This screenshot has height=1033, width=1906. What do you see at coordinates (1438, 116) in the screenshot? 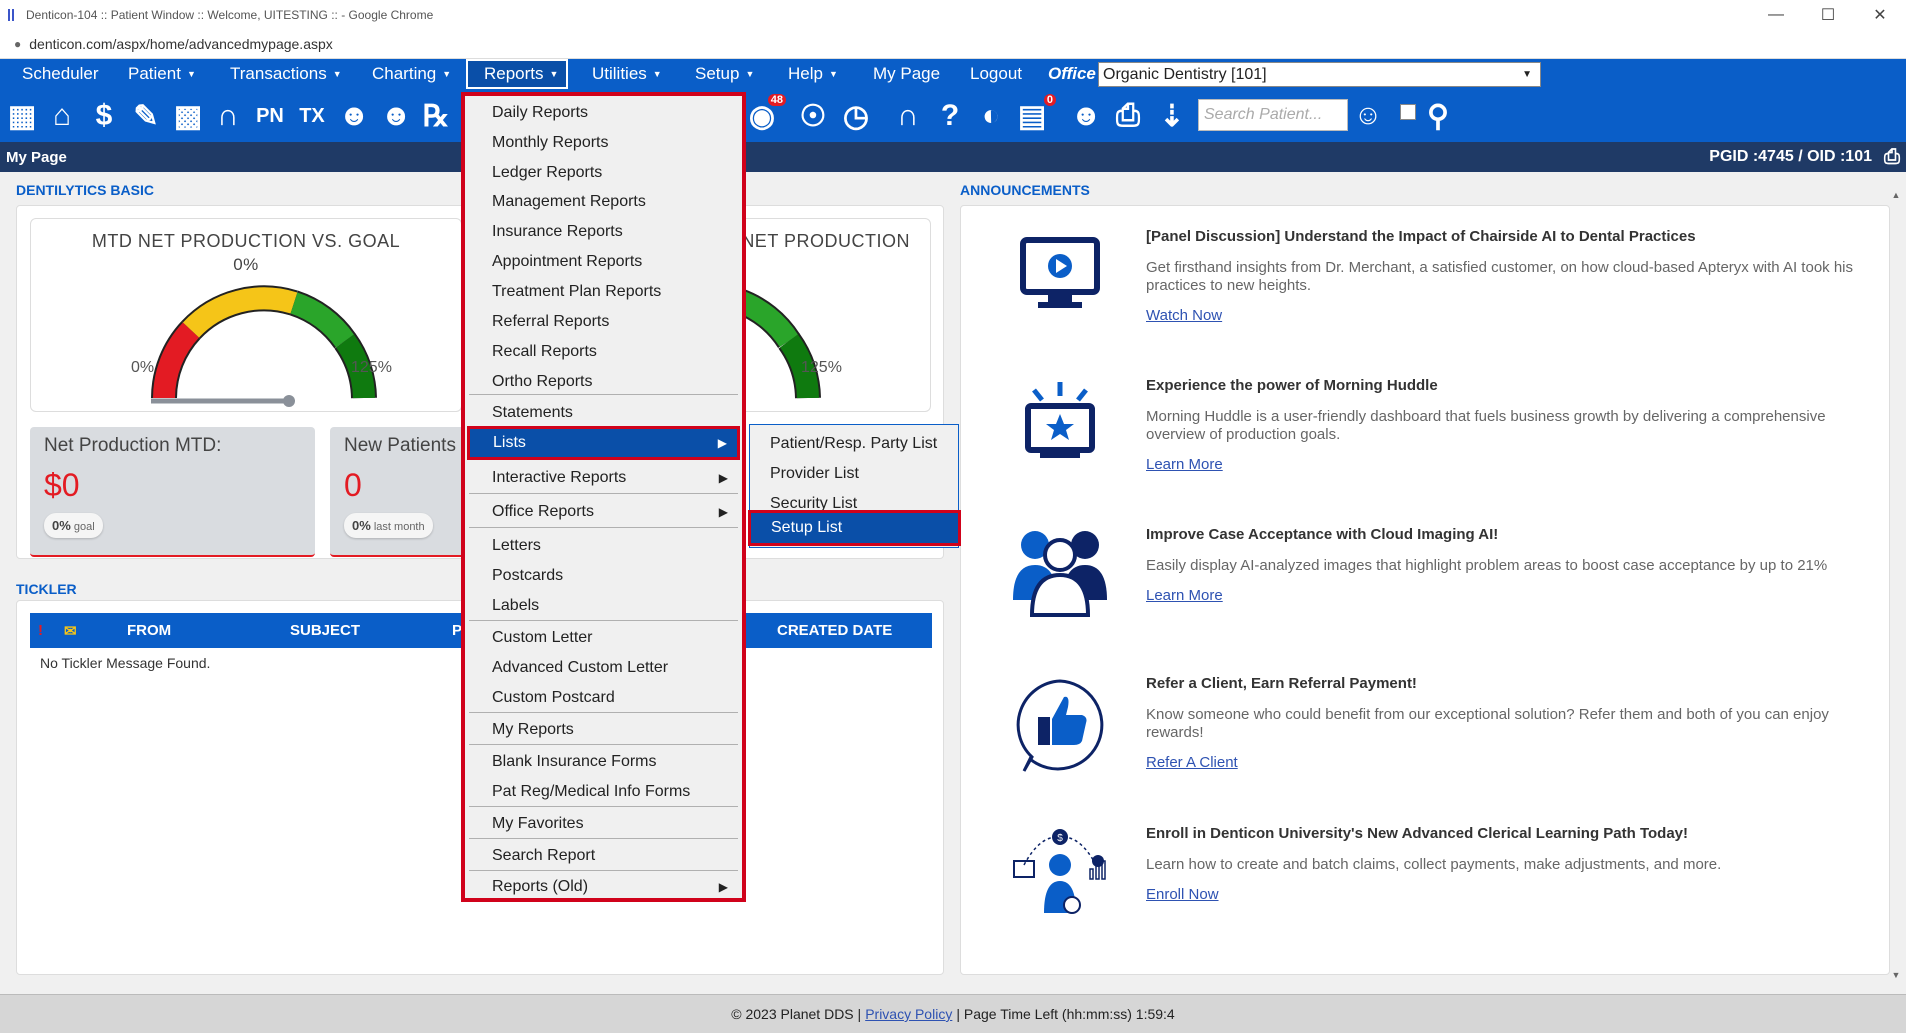
I see `advanced-search-icon: ⚲` at bounding box center [1438, 116].